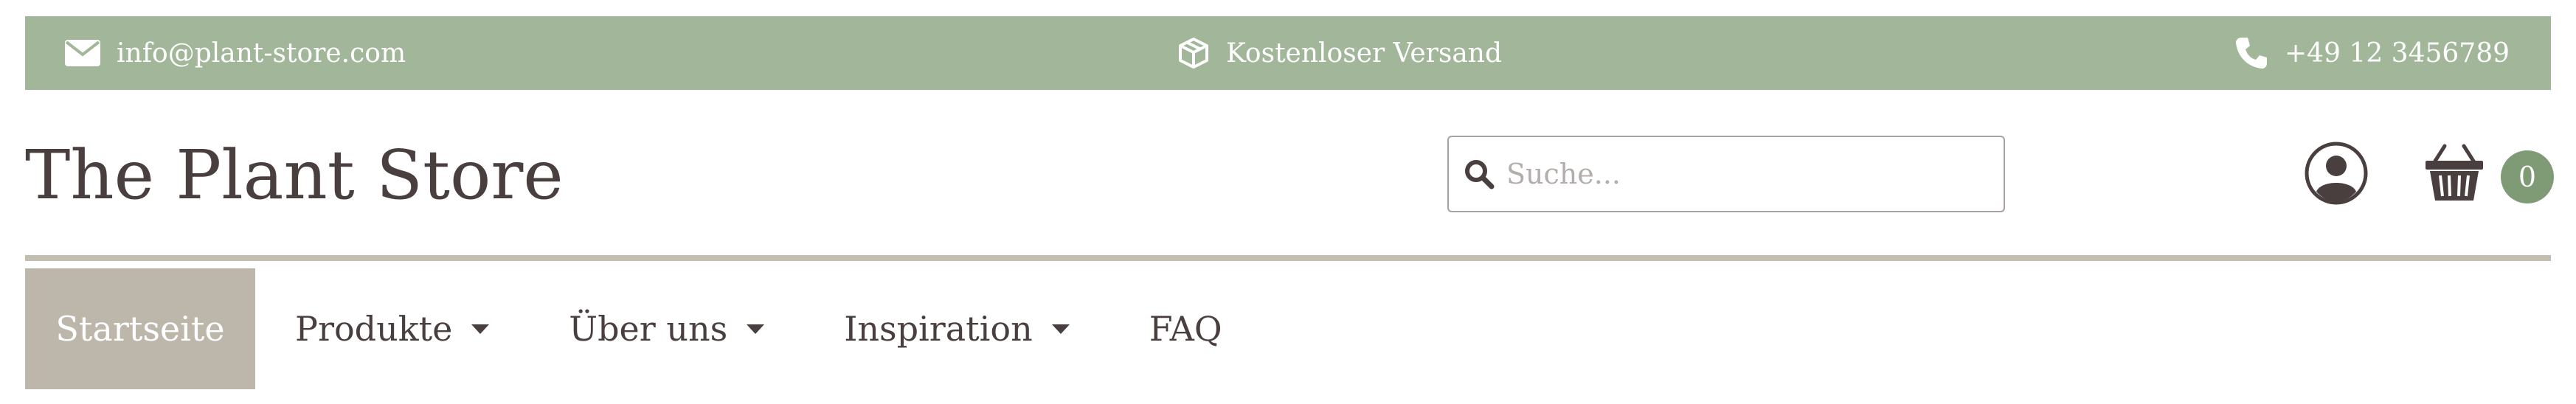 The height and width of the screenshot is (404, 2576). Describe the element at coordinates (2397, 53) in the screenshot. I see `contact-phone-text: +49 12 3456789` at that location.